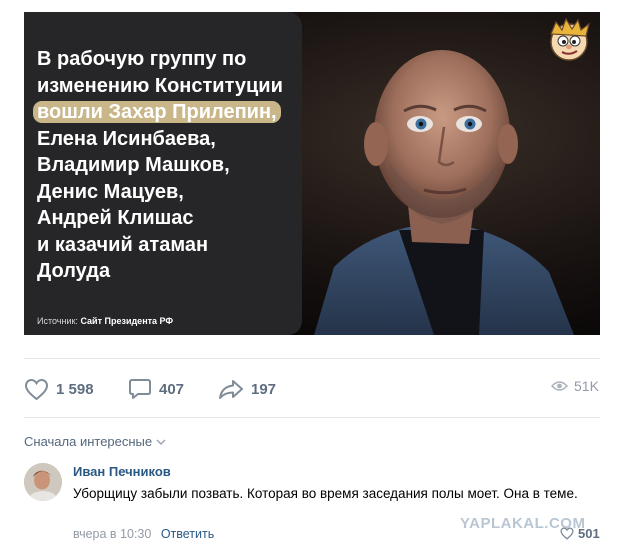  I want to click on comment-like-button: 501, so click(580, 533).